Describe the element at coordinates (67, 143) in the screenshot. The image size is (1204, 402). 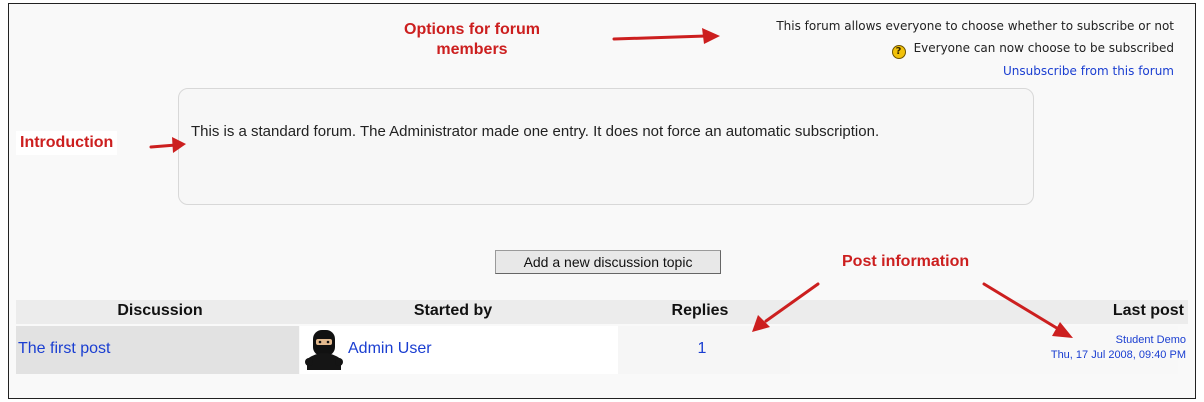
I see `annotation-introduction: Introduction` at that location.